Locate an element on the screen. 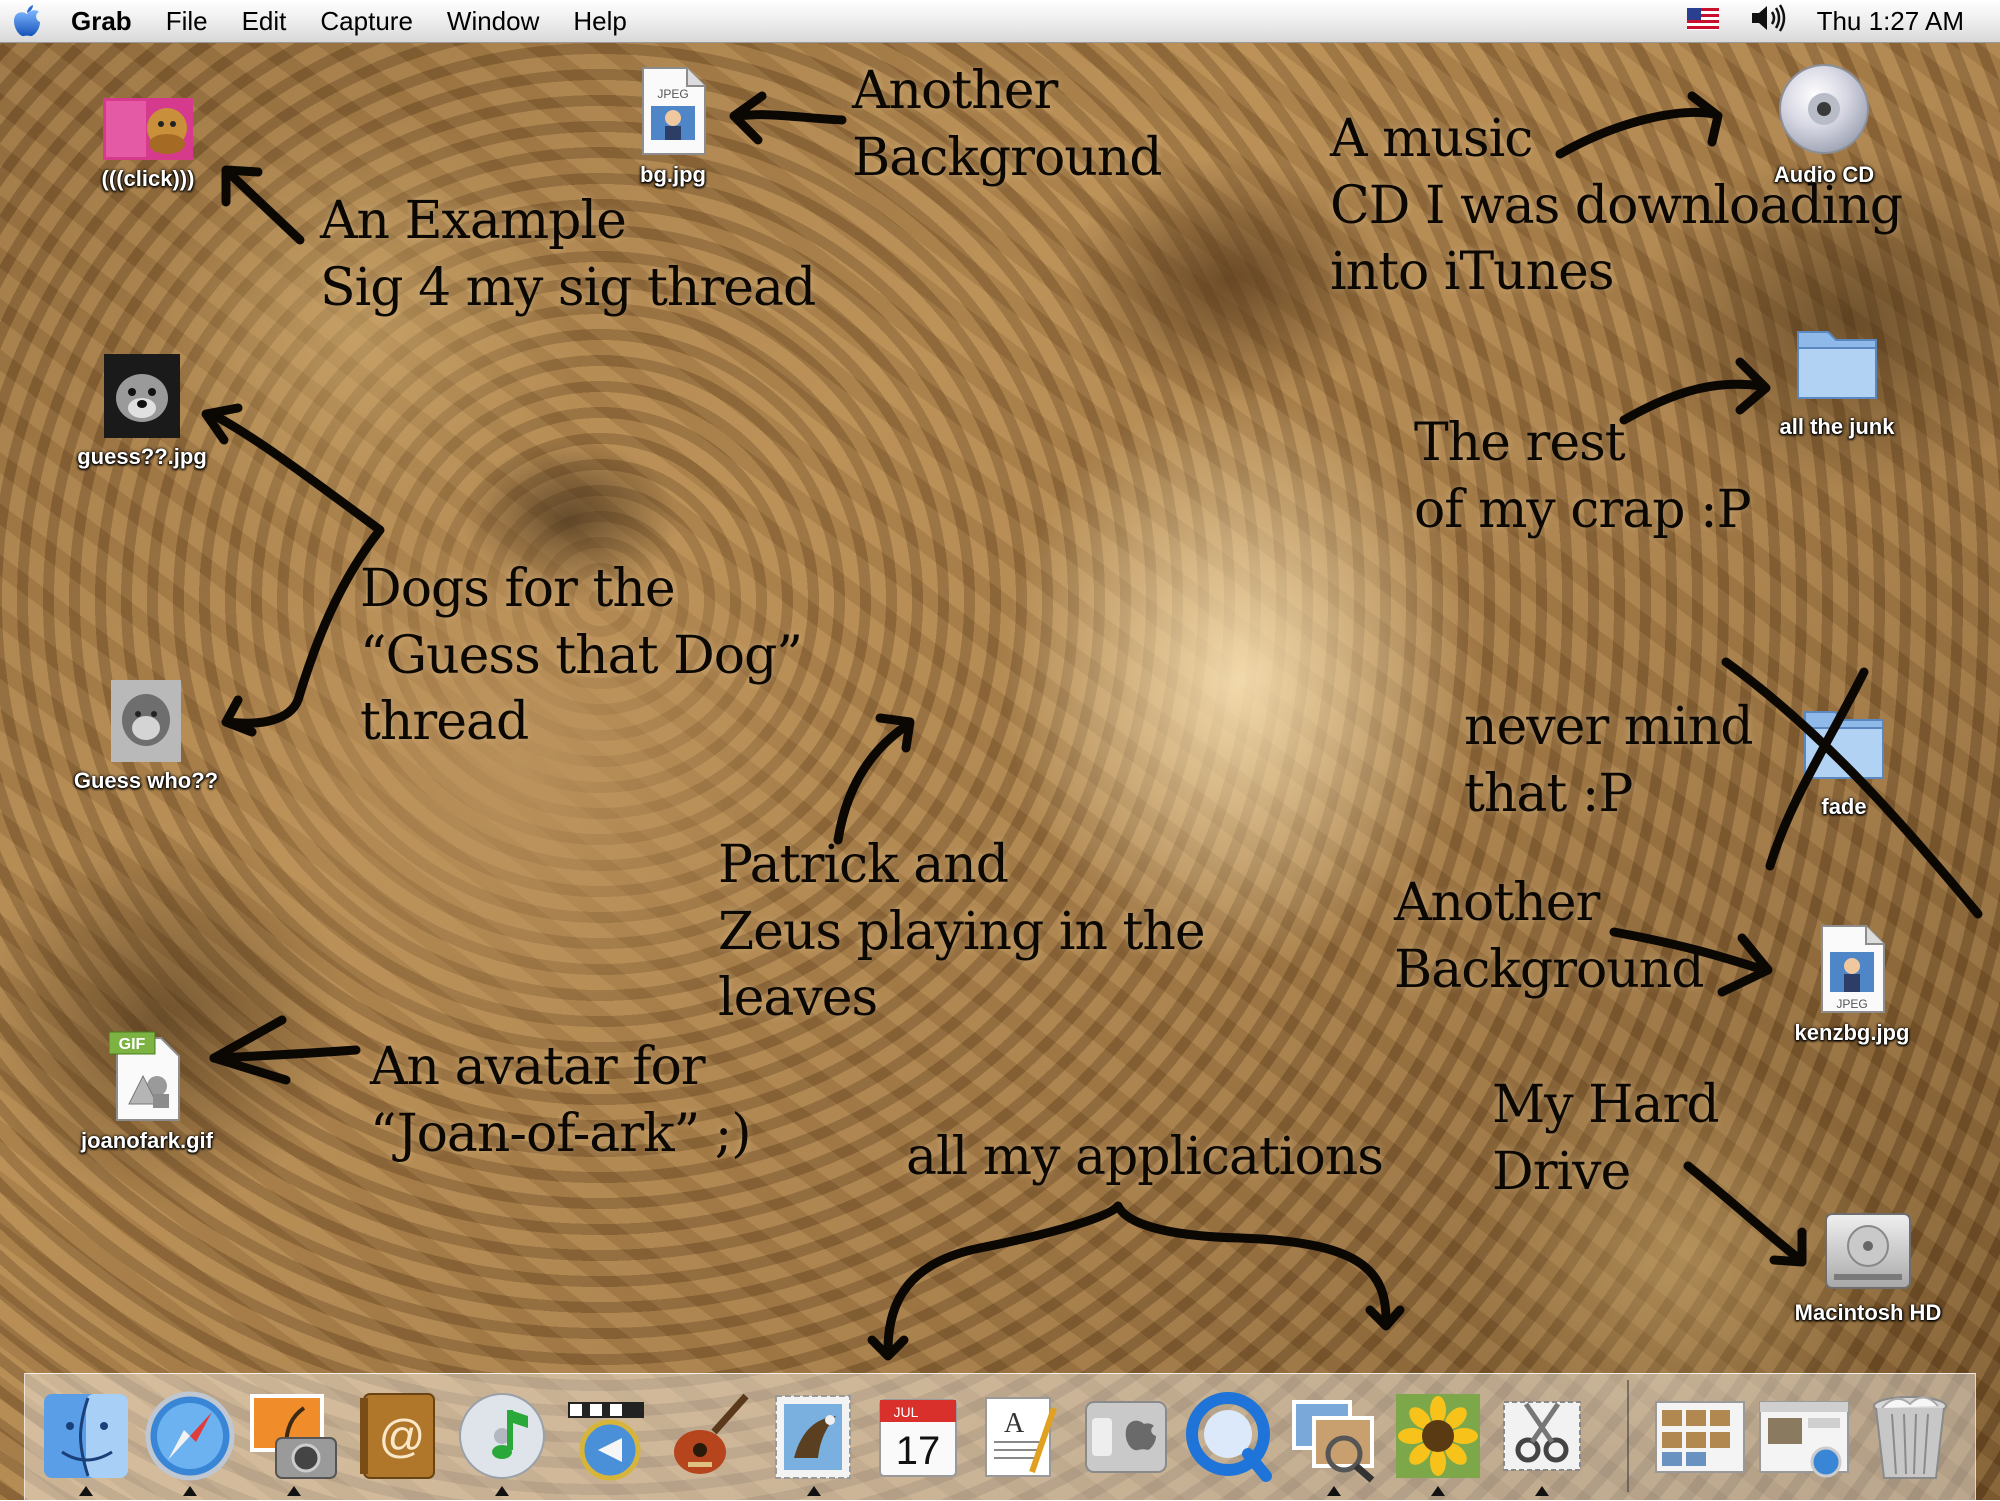 This screenshot has height=1501, width=2000. menu-help: Help is located at coordinates (599, 21).